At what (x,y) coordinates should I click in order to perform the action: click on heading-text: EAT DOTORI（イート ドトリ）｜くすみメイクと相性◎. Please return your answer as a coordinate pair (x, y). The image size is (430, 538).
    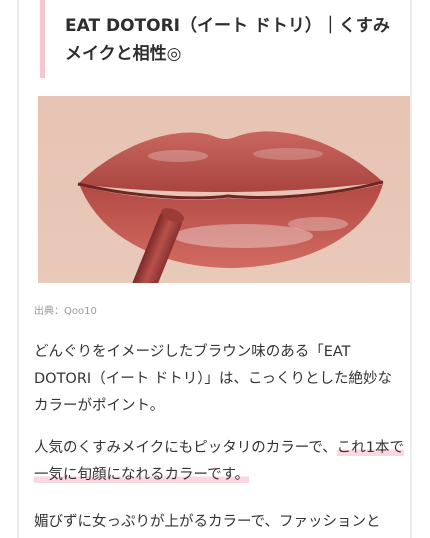
    Looking at the image, I should click on (227, 40).